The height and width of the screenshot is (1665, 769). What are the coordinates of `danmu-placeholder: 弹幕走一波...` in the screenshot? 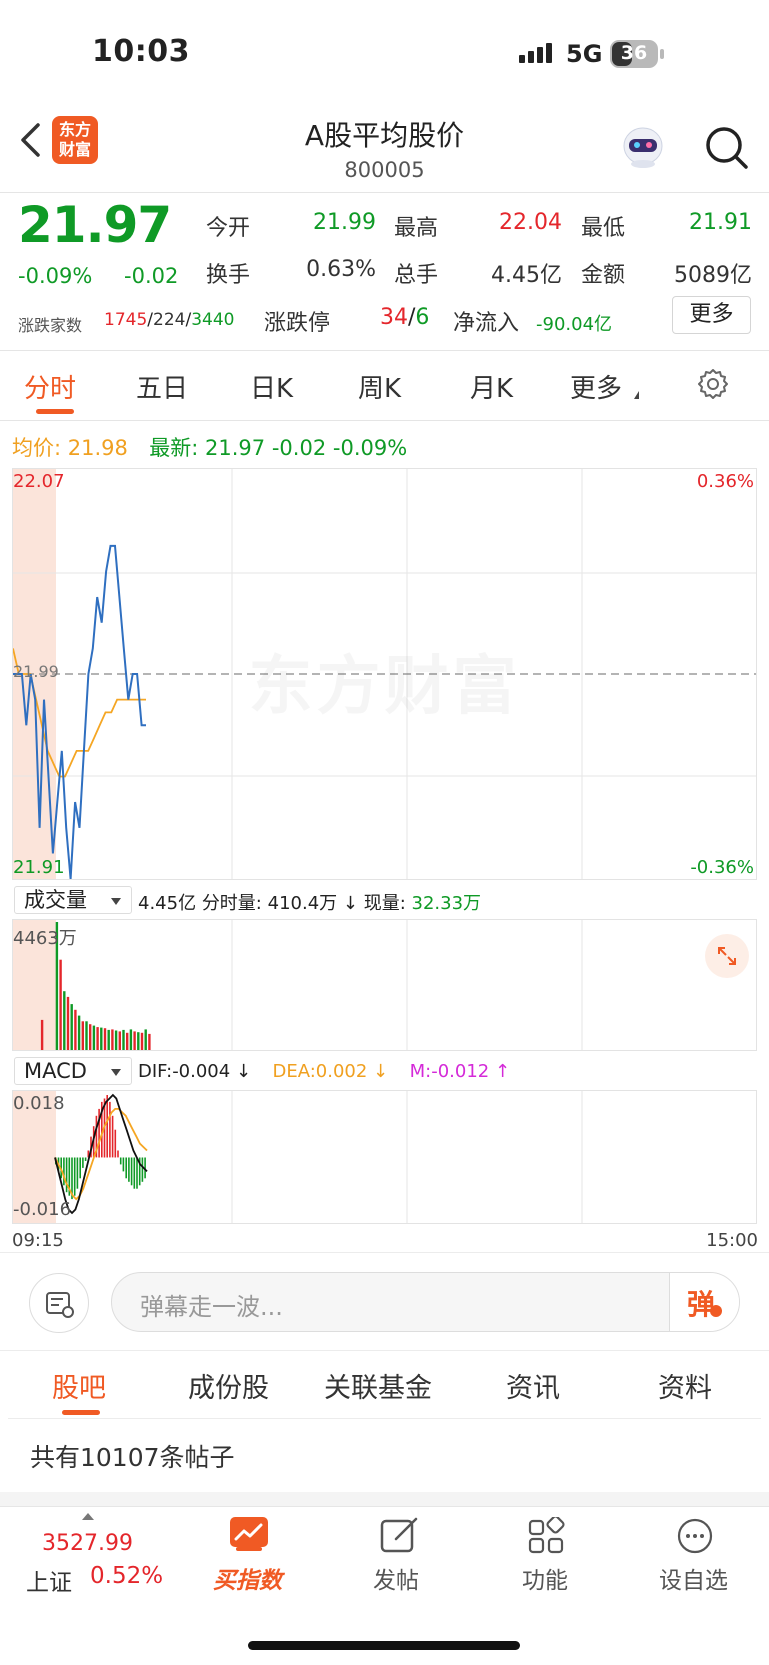 It's located at (211, 1307).